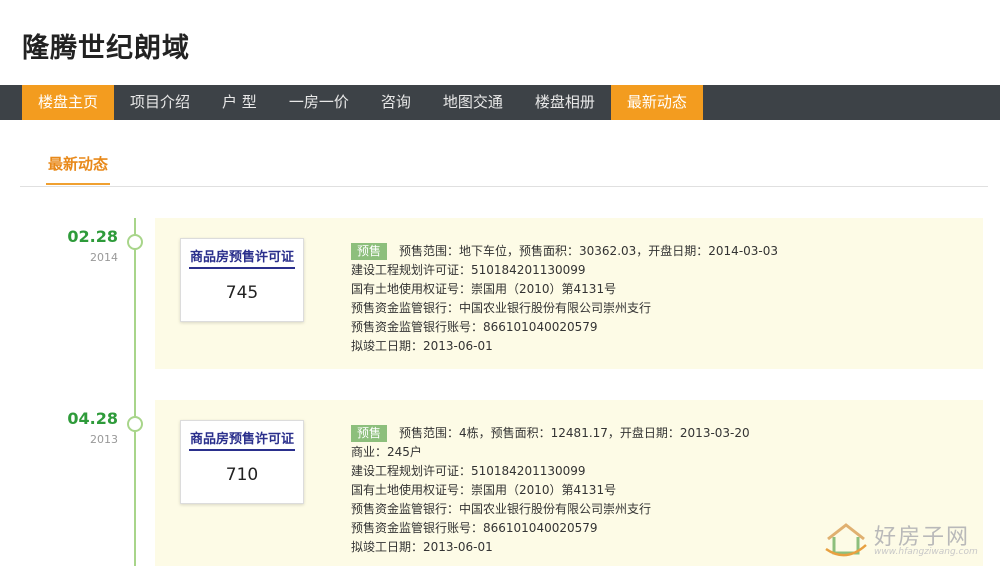 The width and height of the screenshot is (1000, 566). What do you see at coordinates (135, 392) in the screenshot?
I see `timeline-line` at bounding box center [135, 392].